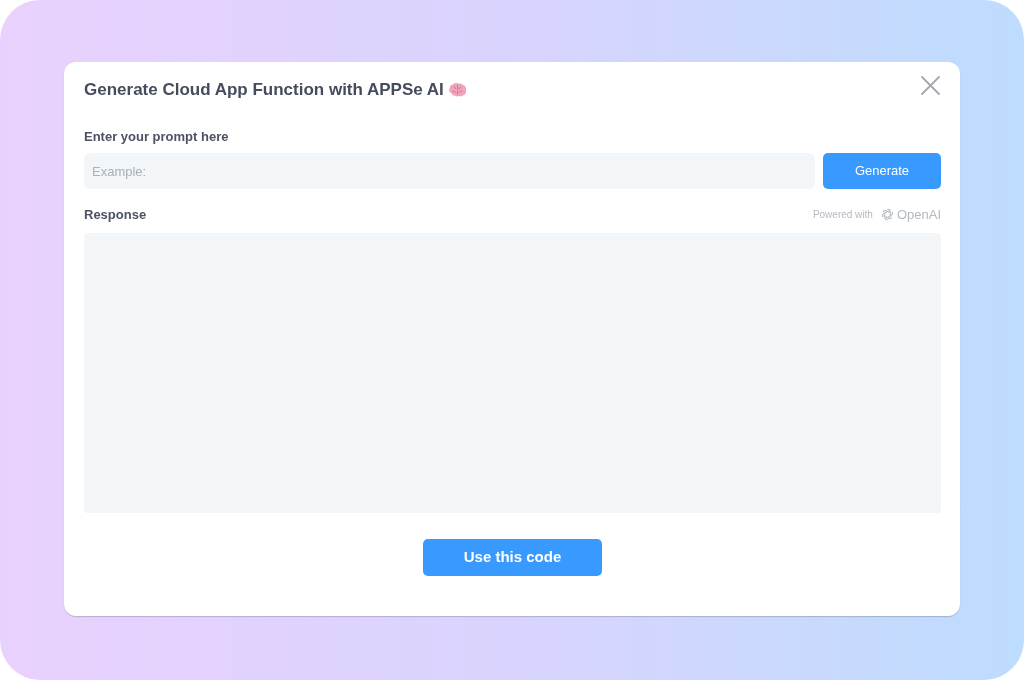 The height and width of the screenshot is (680, 1024). What do you see at coordinates (449, 171) in the screenshot?
I see `prompt-input: Example:` at bounding box center [449, 171].